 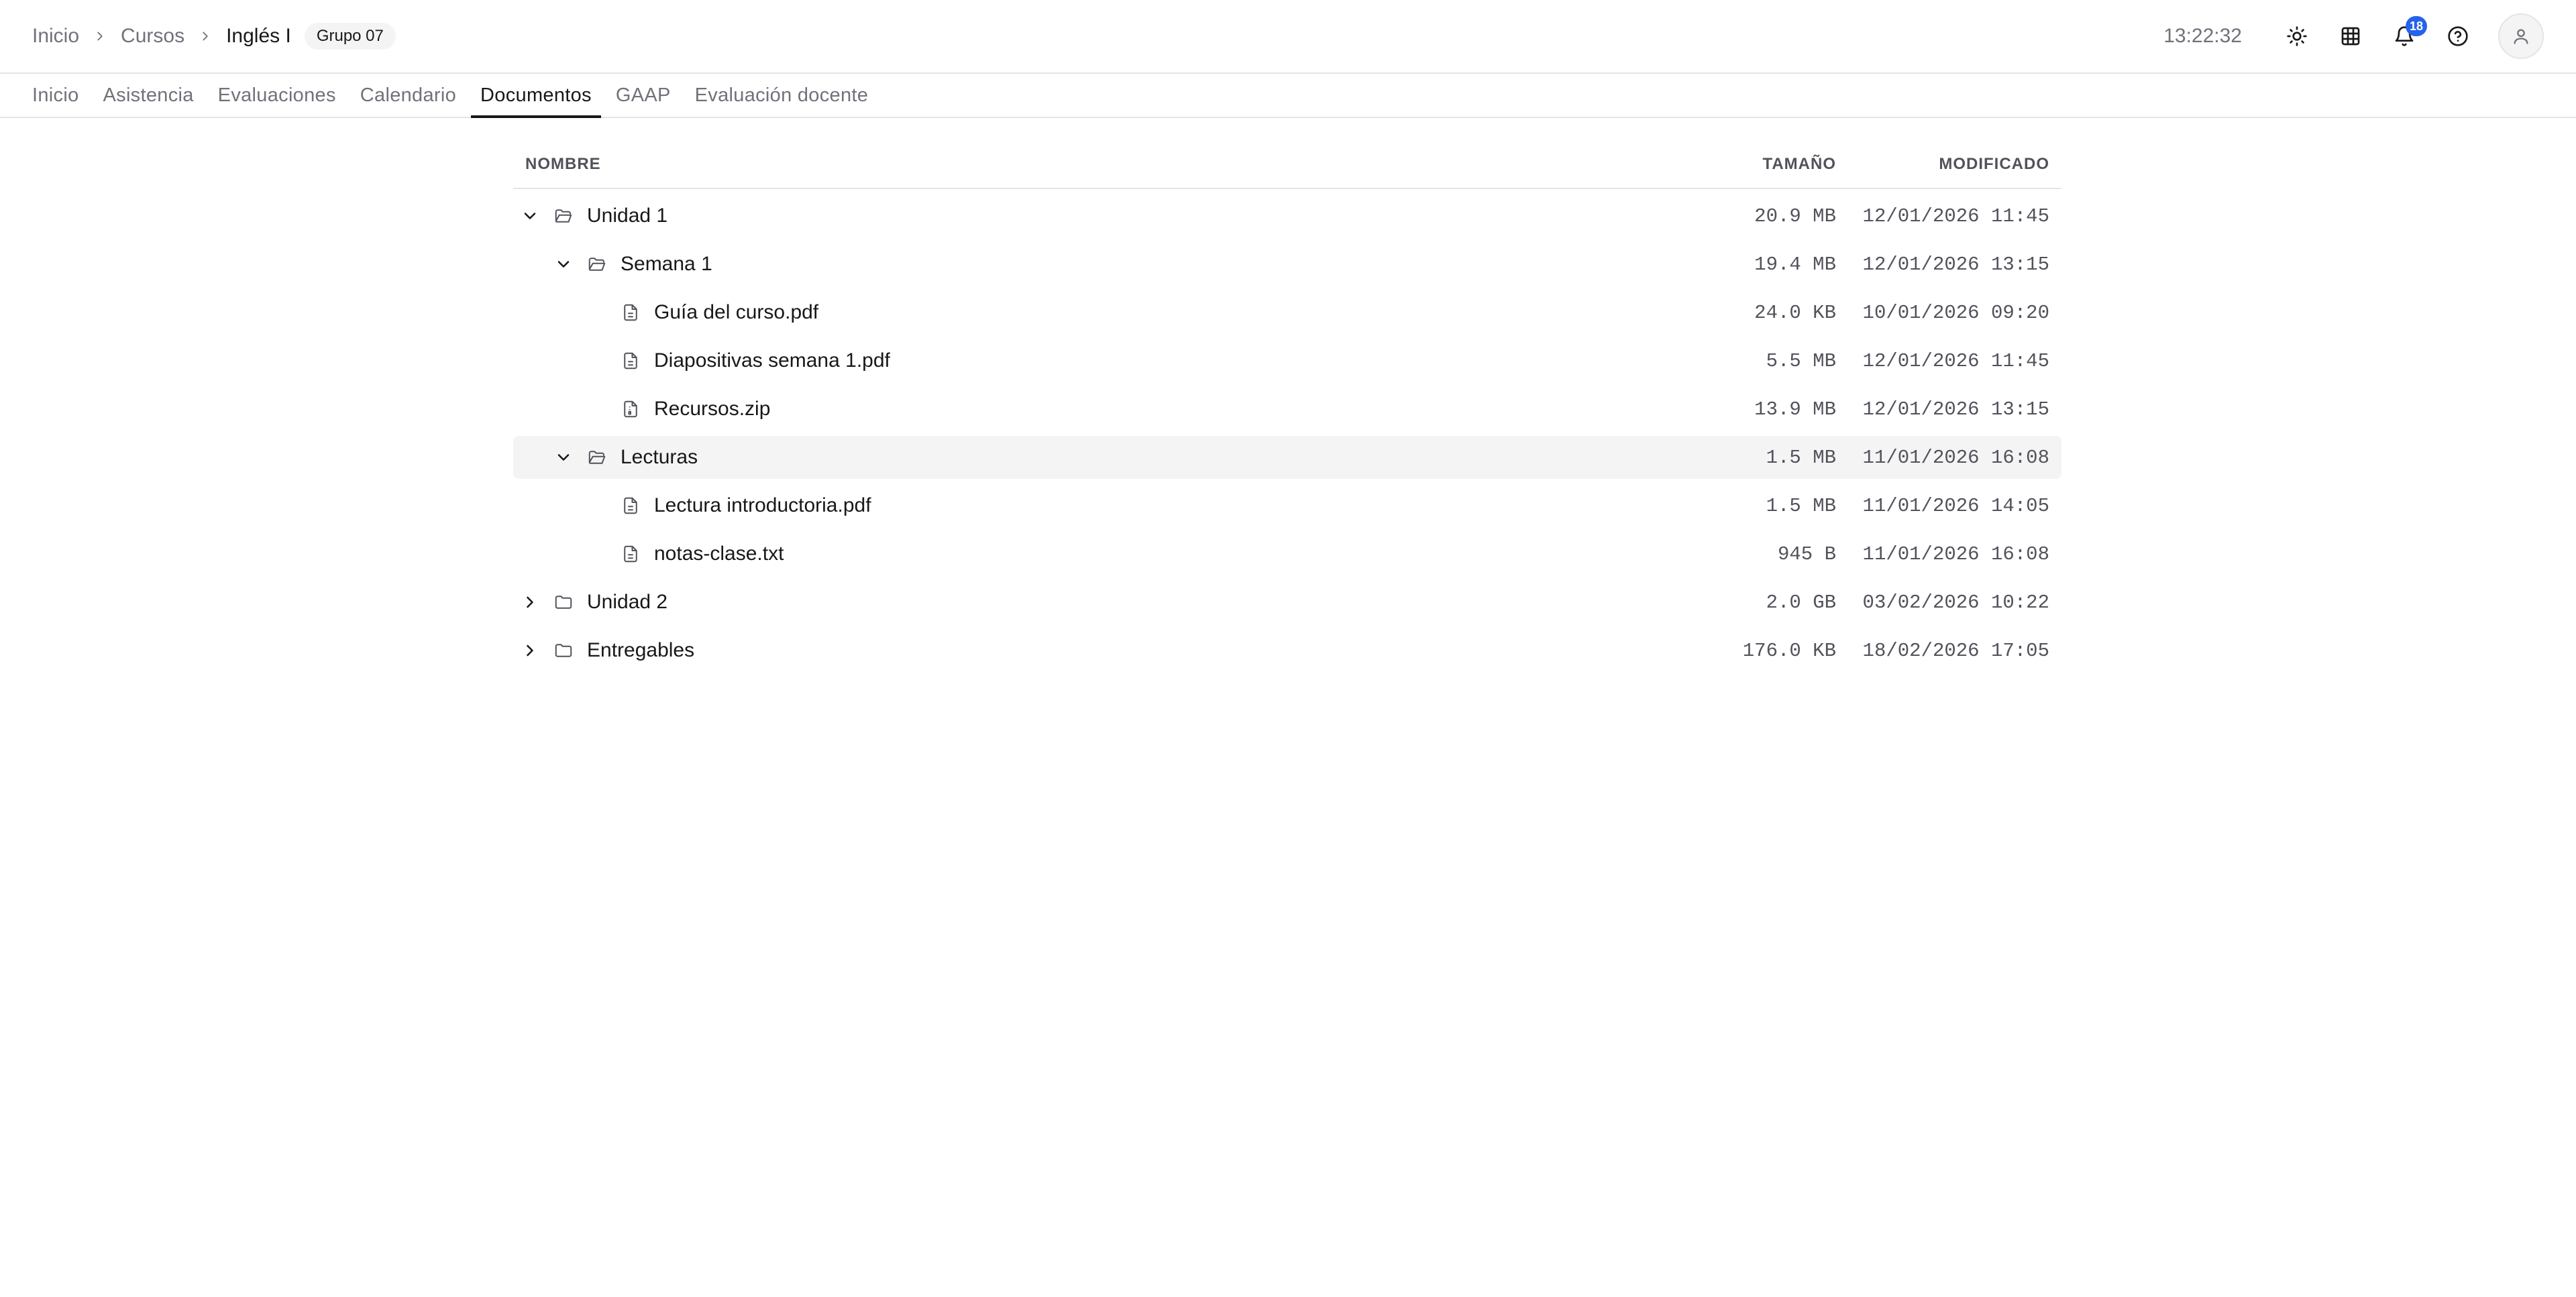 I want to click on theme-toggle-button, so click(x=2297, y=36).